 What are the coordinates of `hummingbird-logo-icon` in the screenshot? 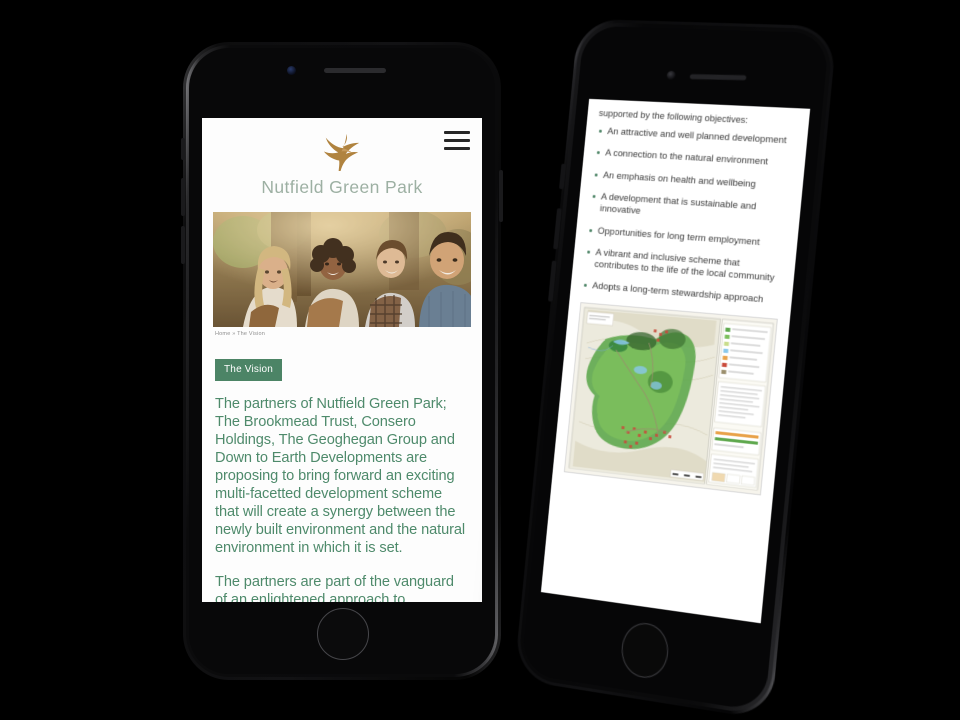 It's located at (341, 152).